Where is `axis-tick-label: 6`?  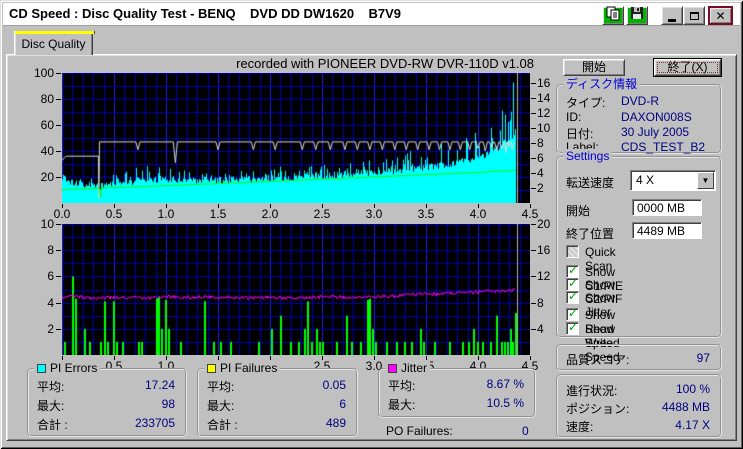
axis-tick-label: 6 is located at coordinates (540, 157).